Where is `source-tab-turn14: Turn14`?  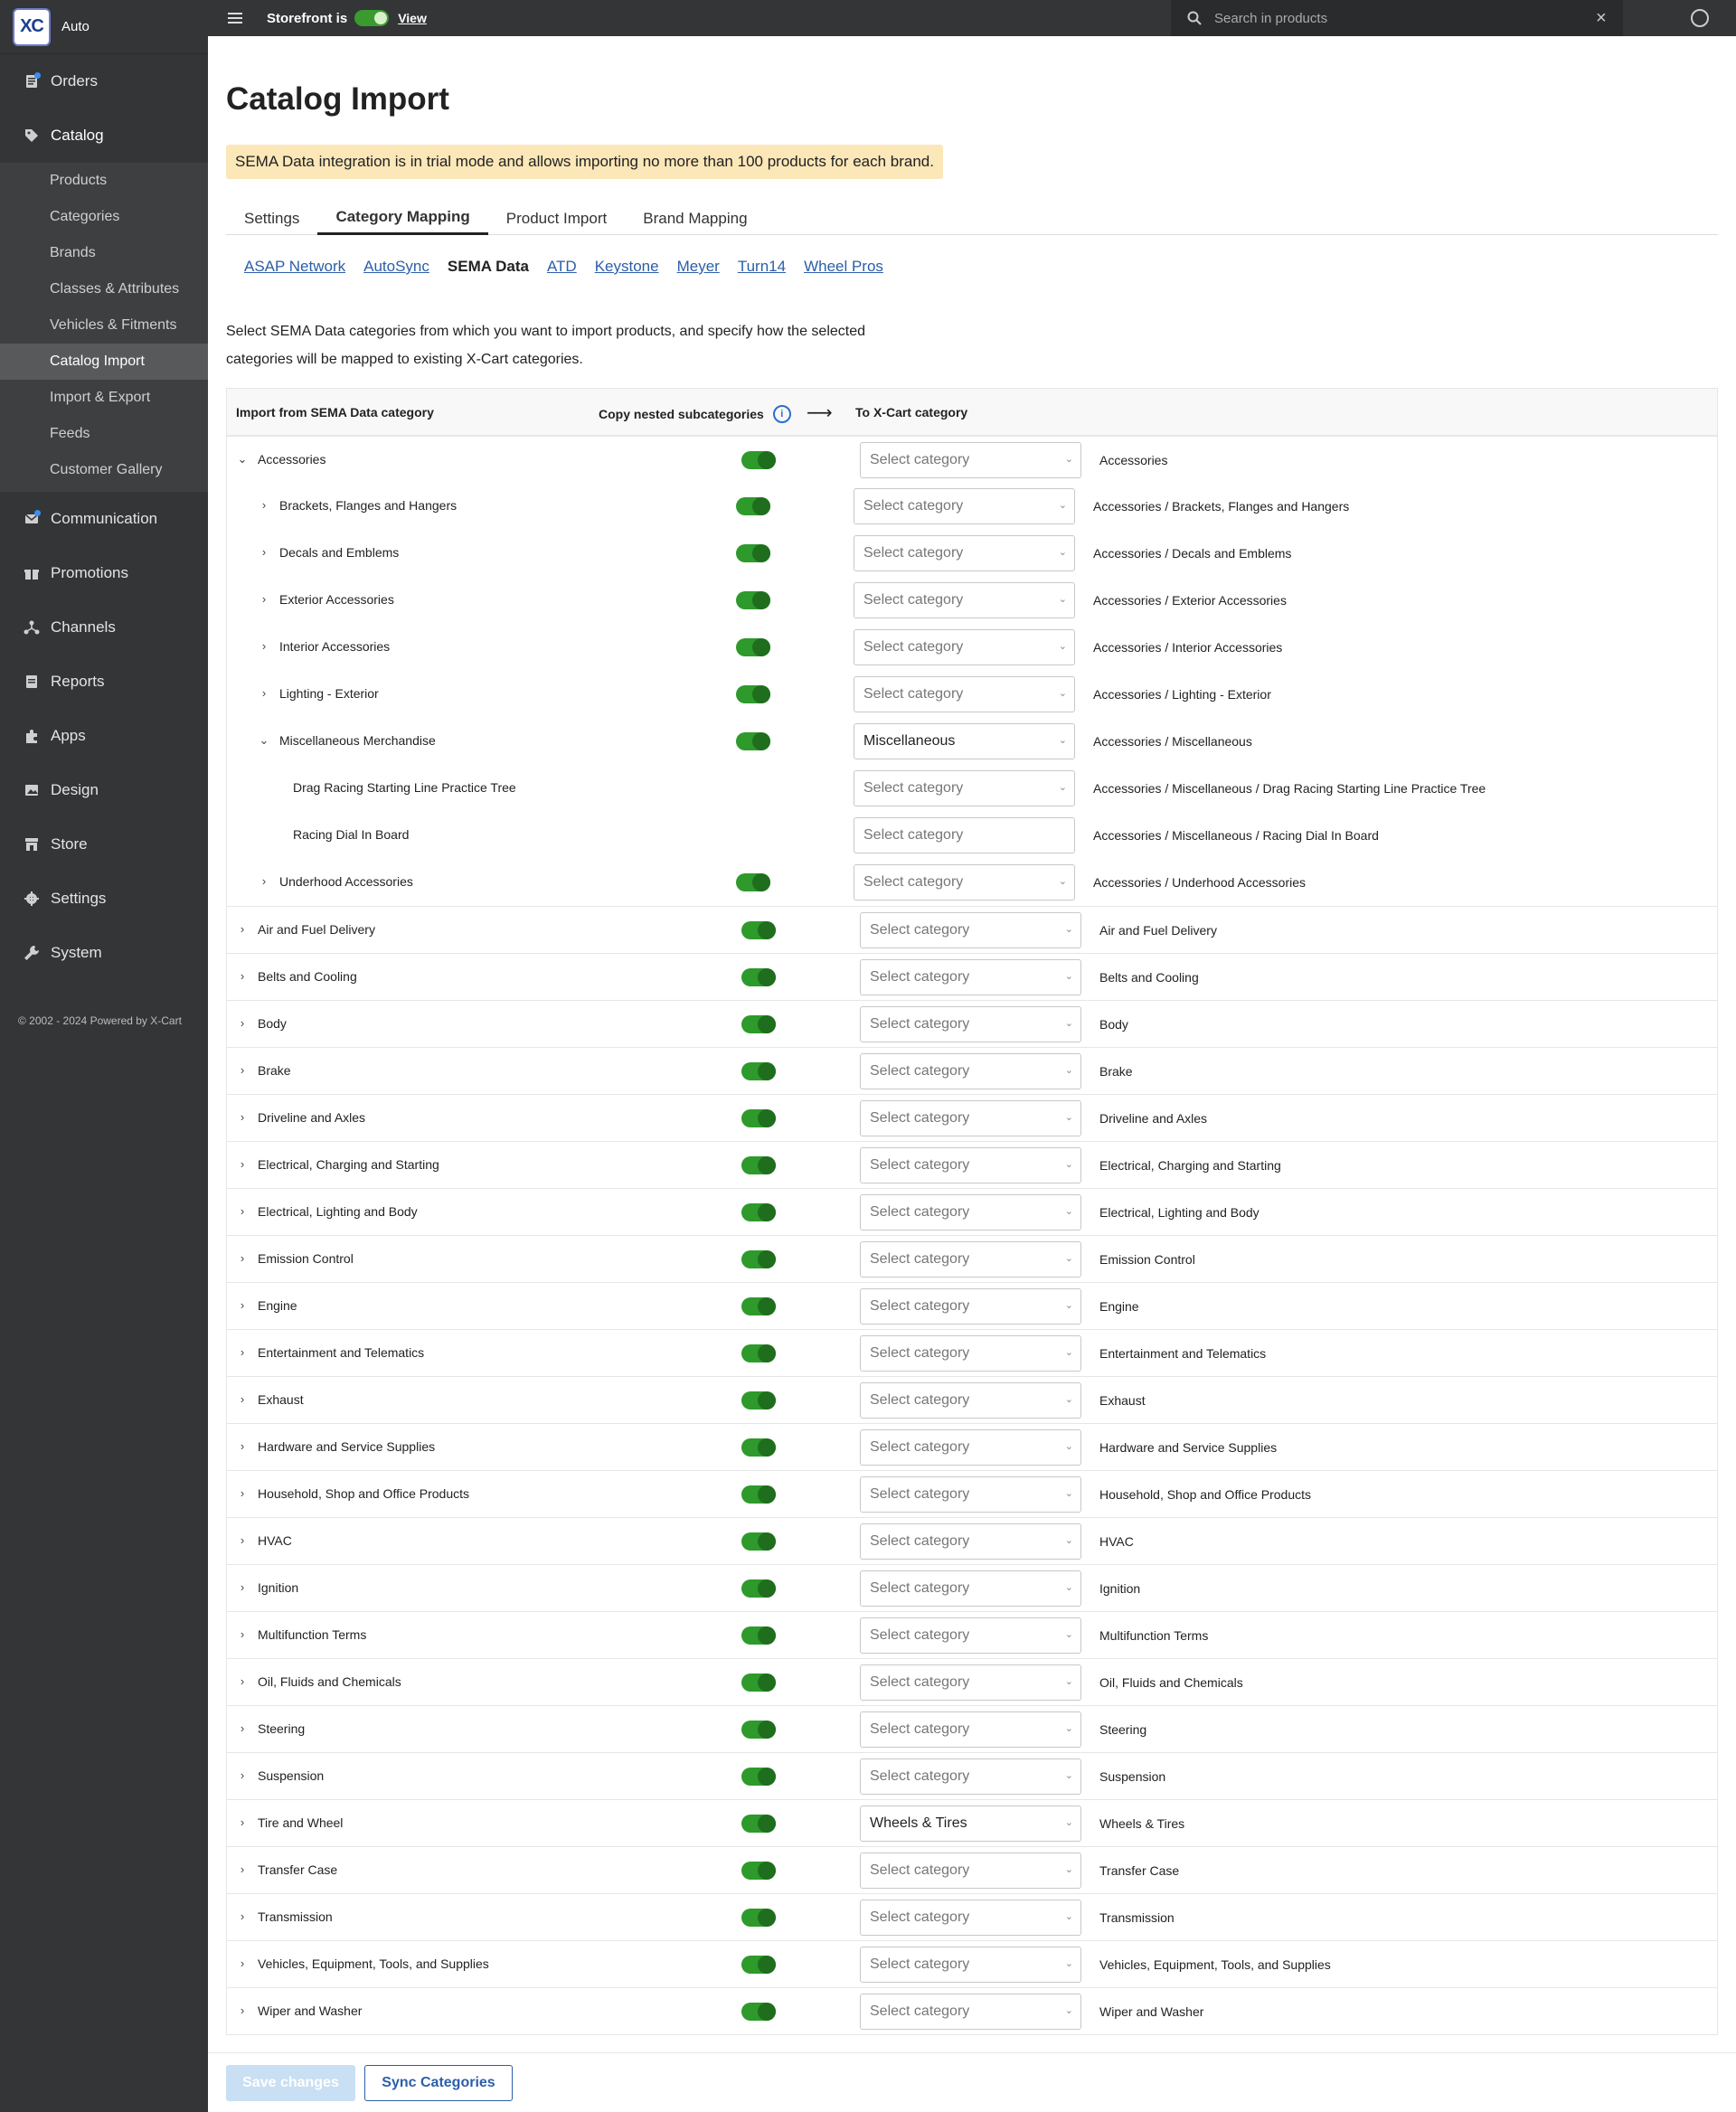
source-tab-turn14: Turn14 is located at coordinates (762, 267).